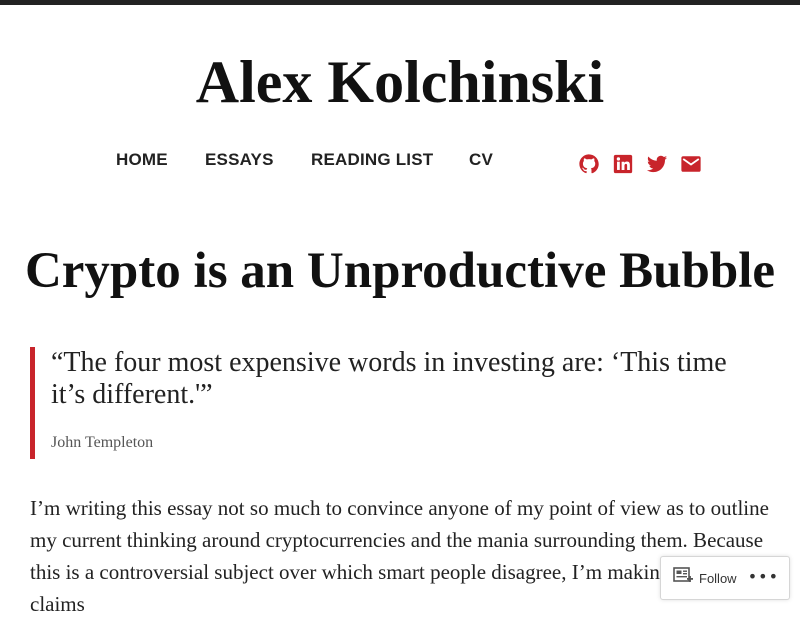  Describe the element at coordinates (481, 160) in the screenshot. I see `nav-item-cv: CV` at that location.